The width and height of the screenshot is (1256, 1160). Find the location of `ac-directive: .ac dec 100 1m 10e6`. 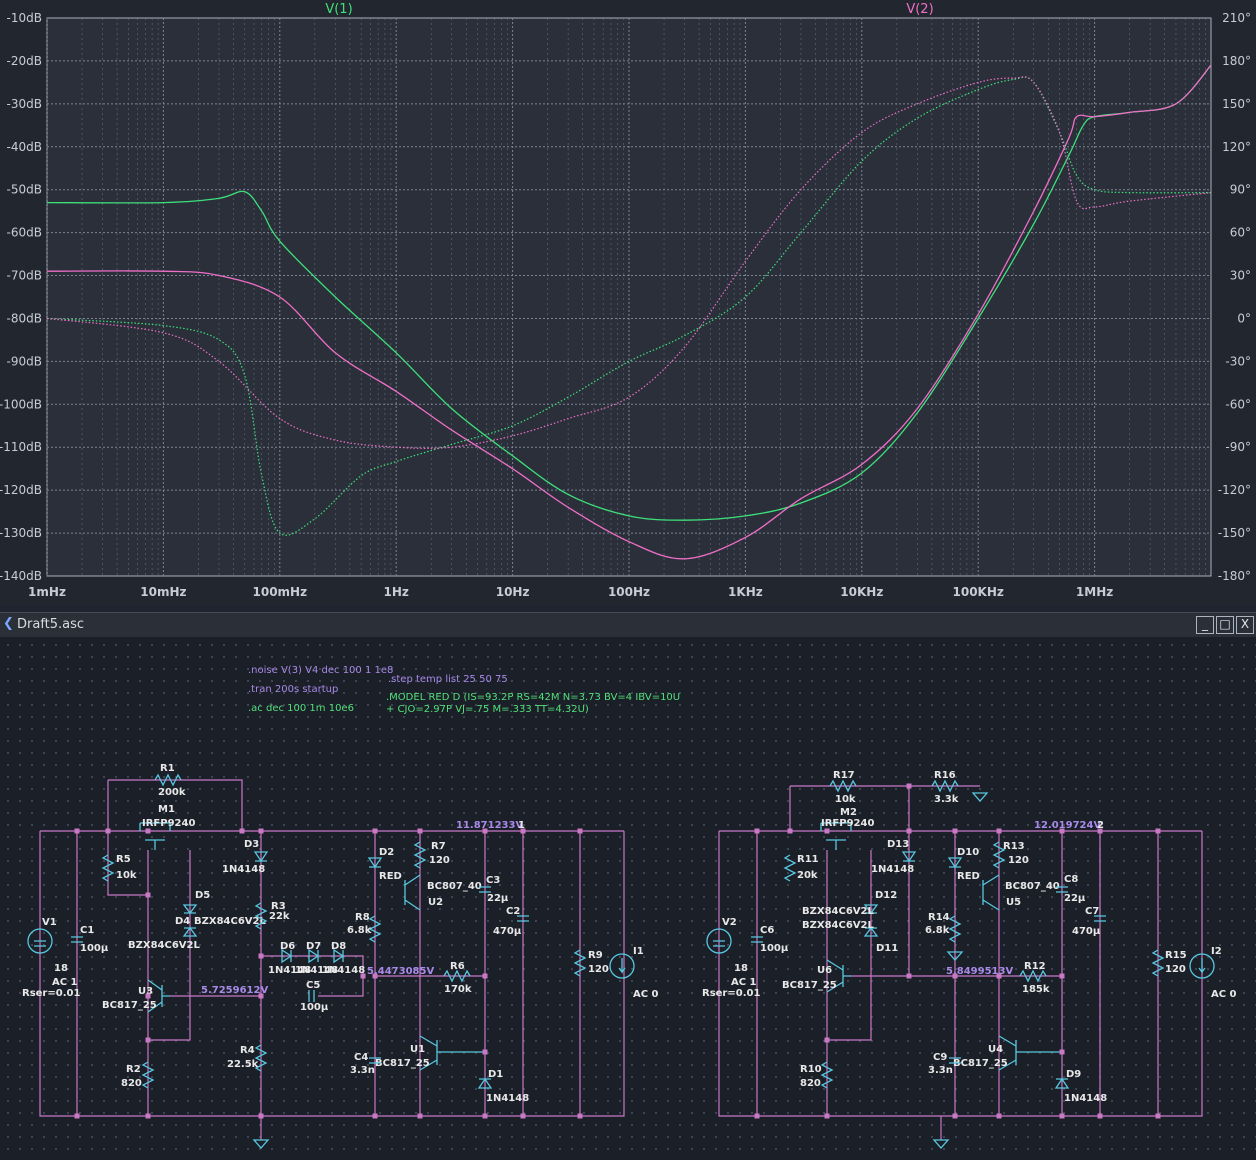

ac-directive: .ac dec 100 1m 10e6 is located at coordinates (301, 708).